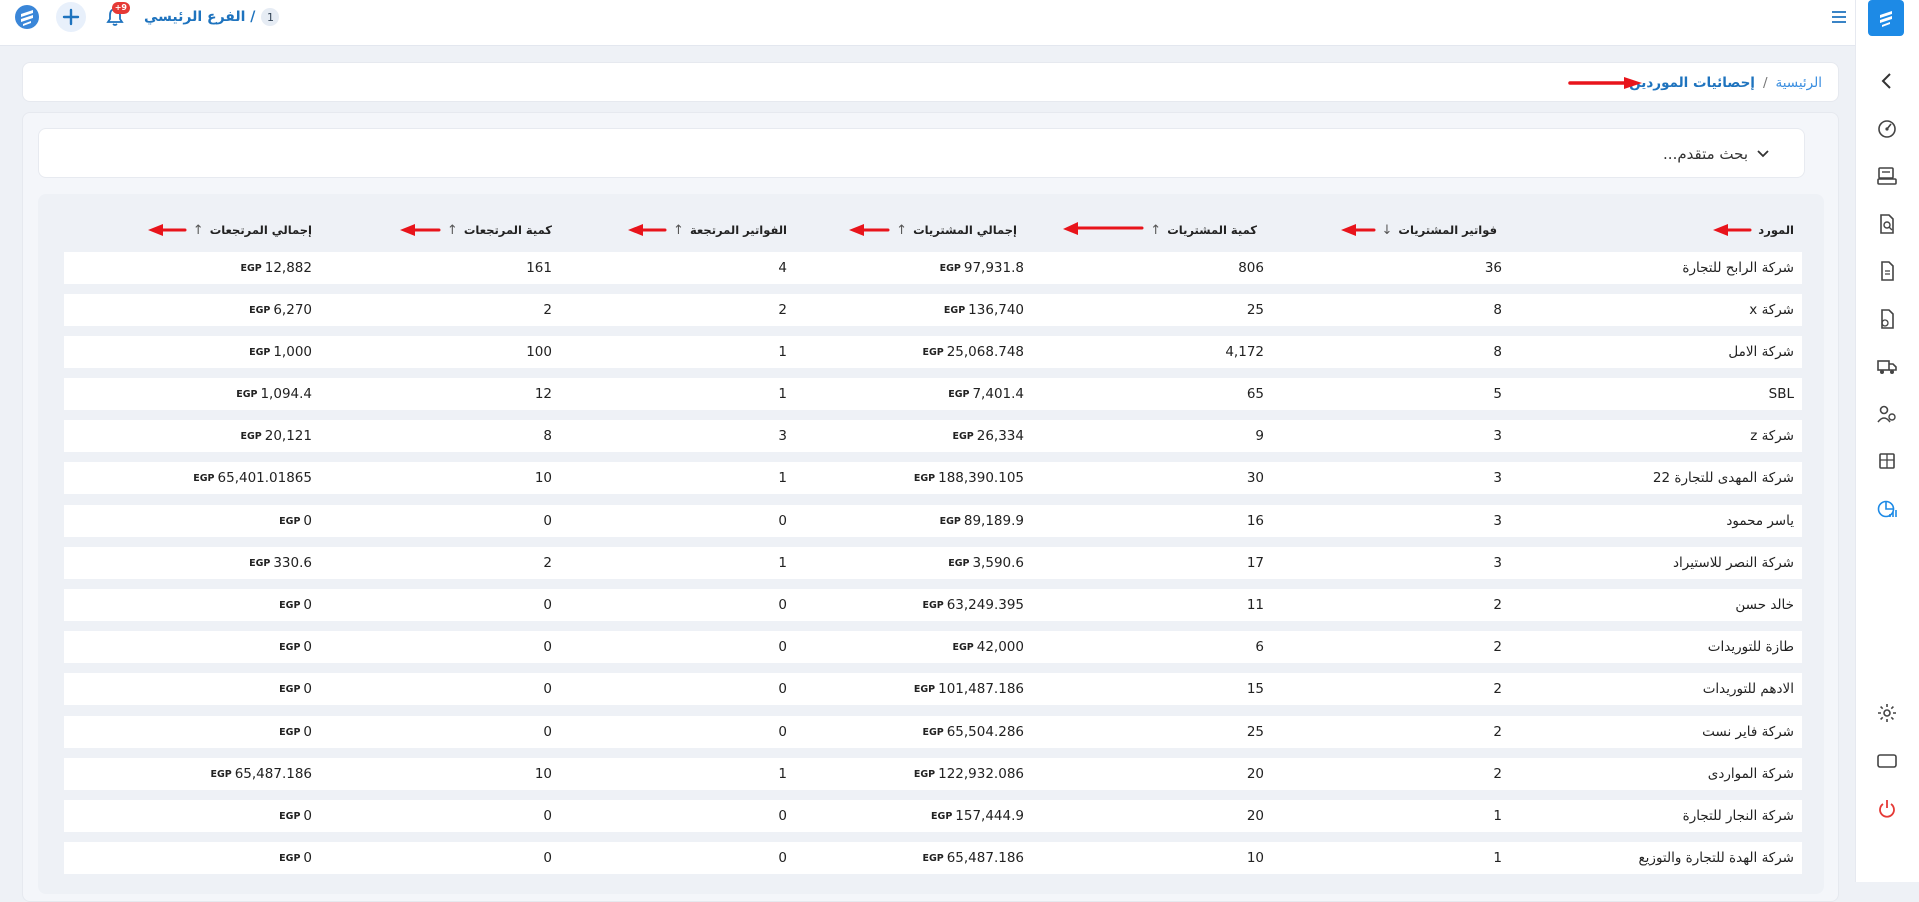 This screenshot has width=1919, height=902. What do you see at coordinates (1887, 176) in the screenshot?
I see `cash-register-icon` at bounding box center [1887, 176].